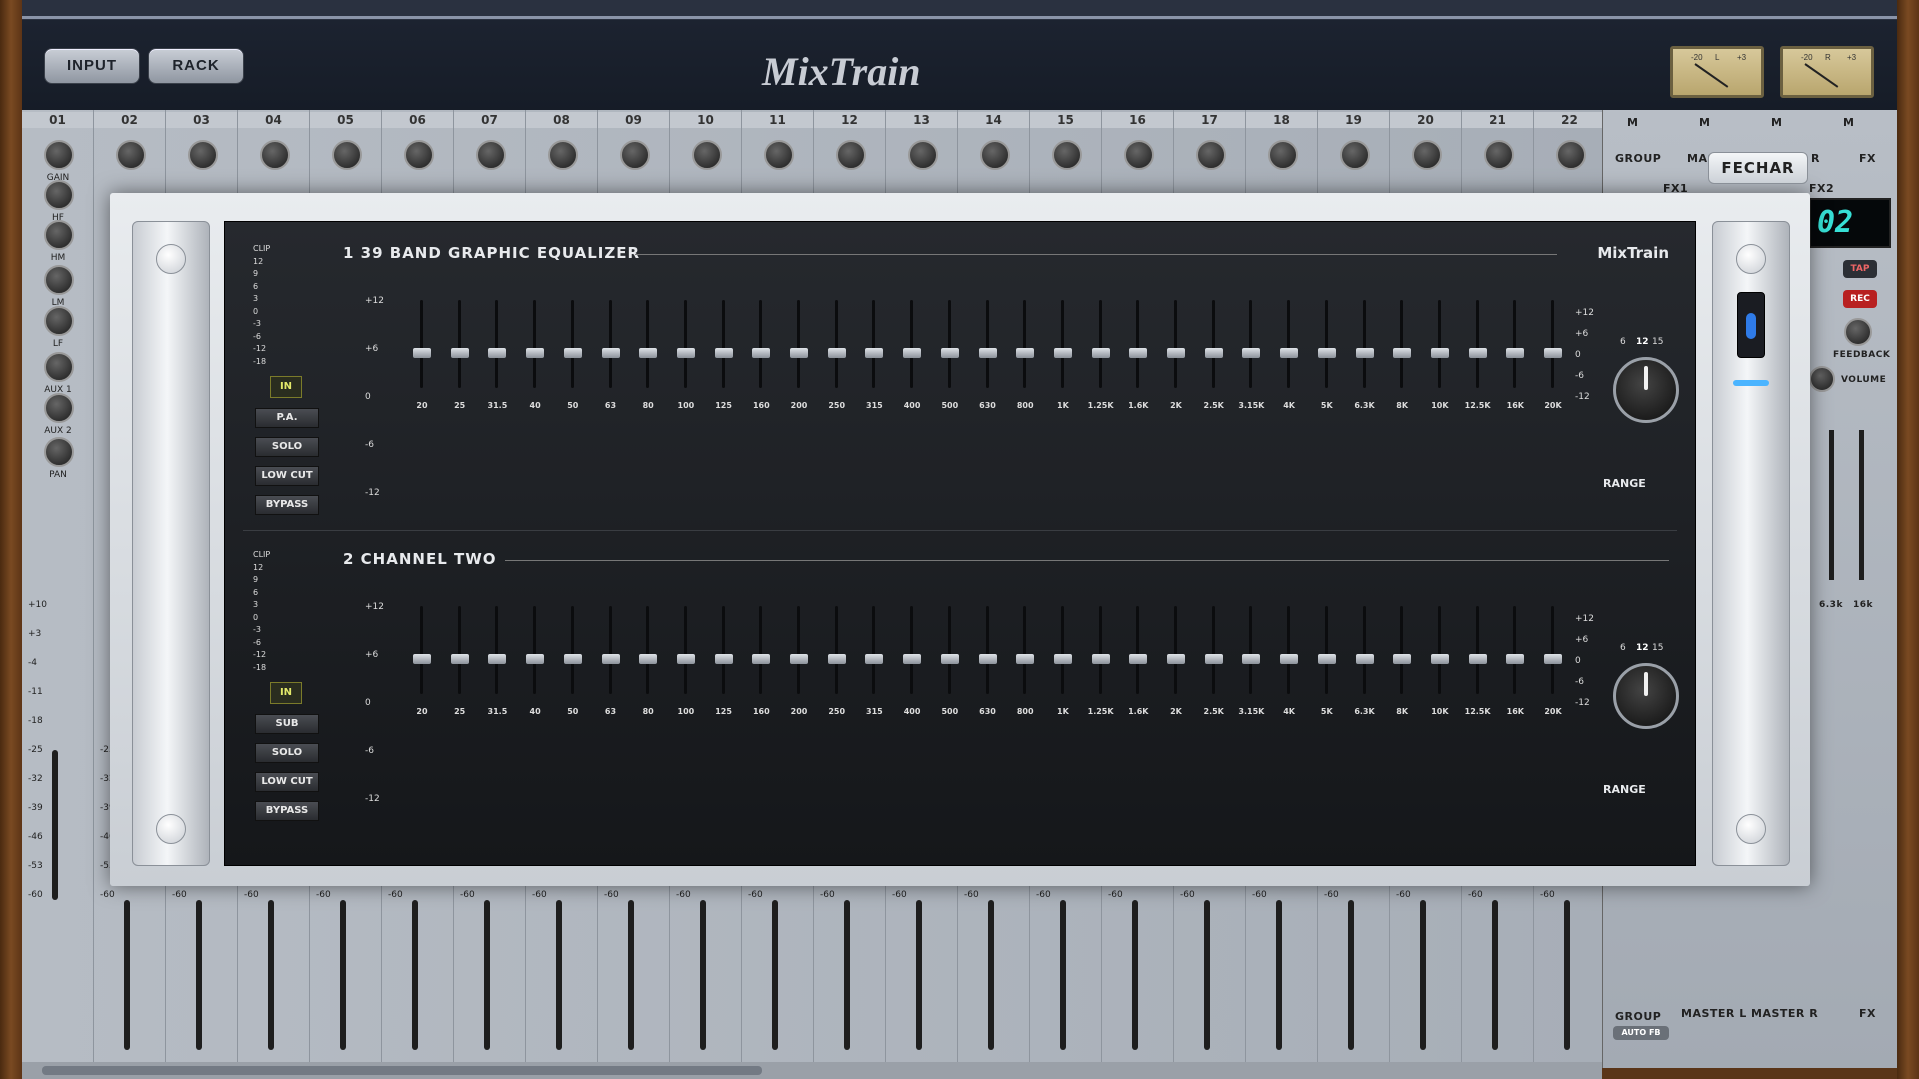 The width and height of the screenshot is (1919, 1079). What do you see at coordinates (287, 447) in the screenshot?
I see `solo-button: SOLO` at bounding box center [287, 447].